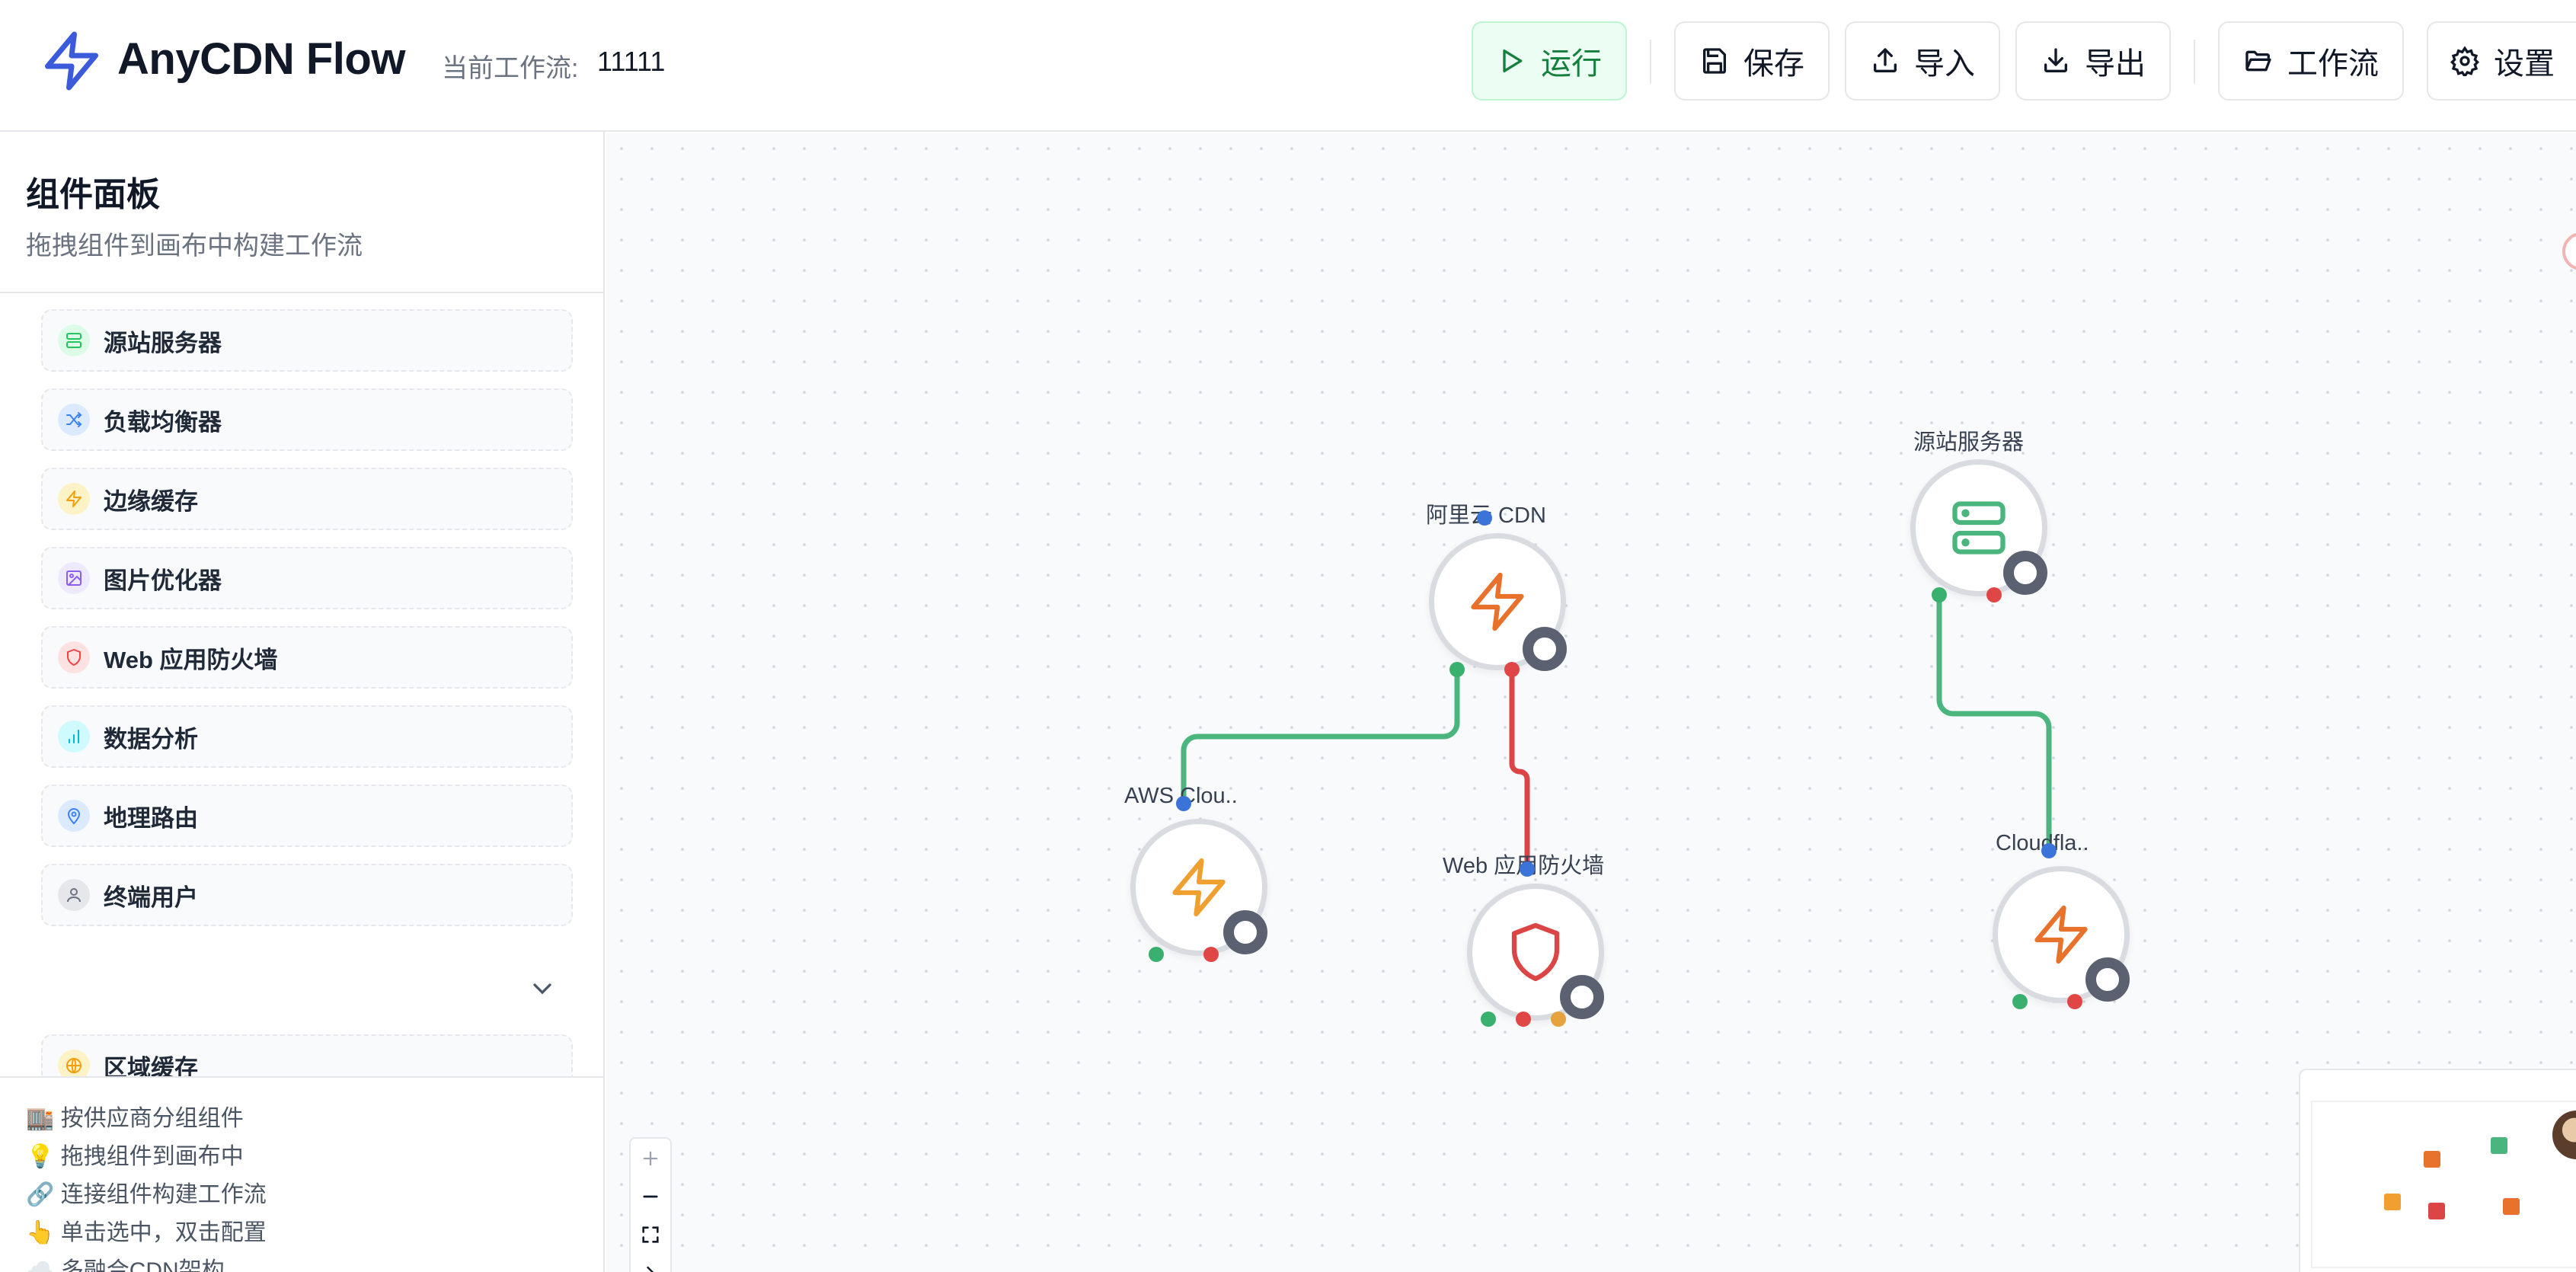 Image resolution: width=2576 pixels, height=1272 pixels. What do you see at coordinates (135, 1156) in the screenshot?
I see `tip-text: 💡 拖拽组件到画布中` at bounding box center [135, 1156].